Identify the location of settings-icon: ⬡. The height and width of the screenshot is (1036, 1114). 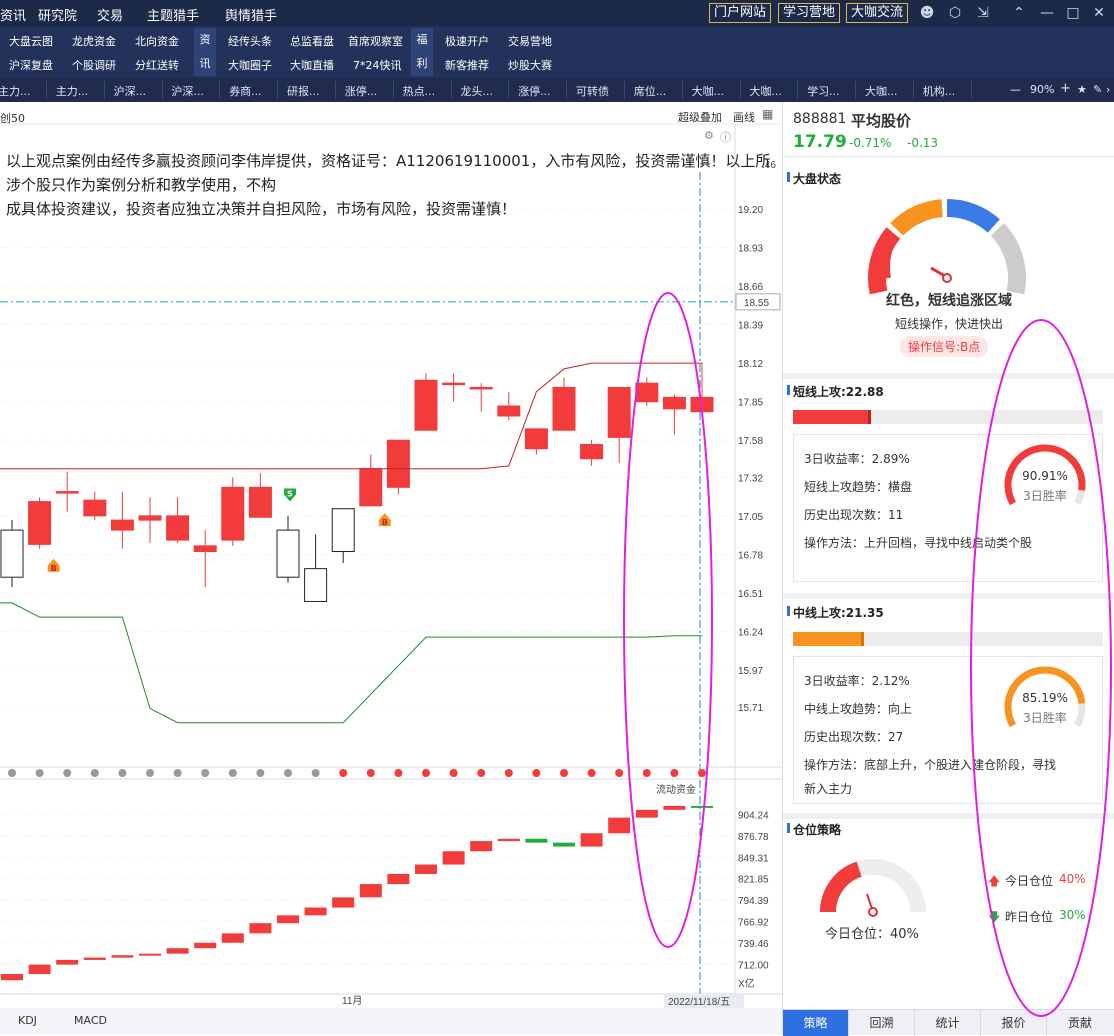
(955, 13).